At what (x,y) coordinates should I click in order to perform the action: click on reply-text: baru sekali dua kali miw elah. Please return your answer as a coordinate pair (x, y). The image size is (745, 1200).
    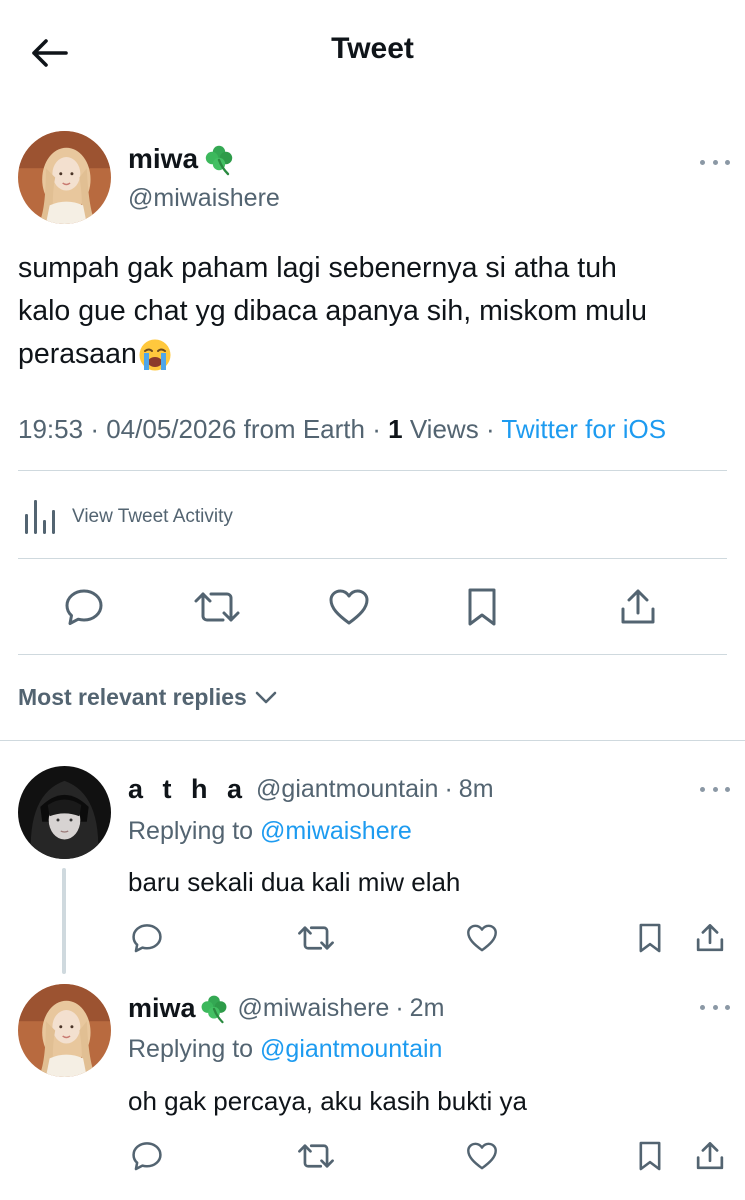
    Looking at the image, I should click on (294, 882).